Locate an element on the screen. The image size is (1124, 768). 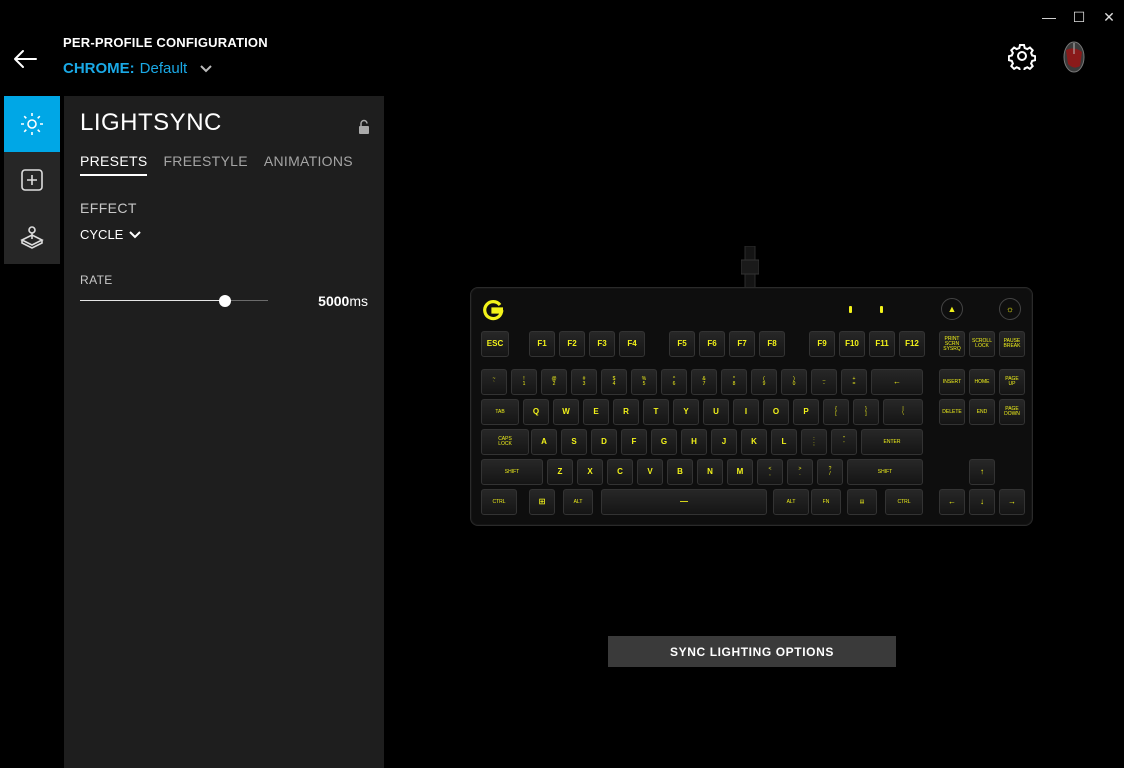
keyboard-key: ↓ is located at coordinates (982, 502).